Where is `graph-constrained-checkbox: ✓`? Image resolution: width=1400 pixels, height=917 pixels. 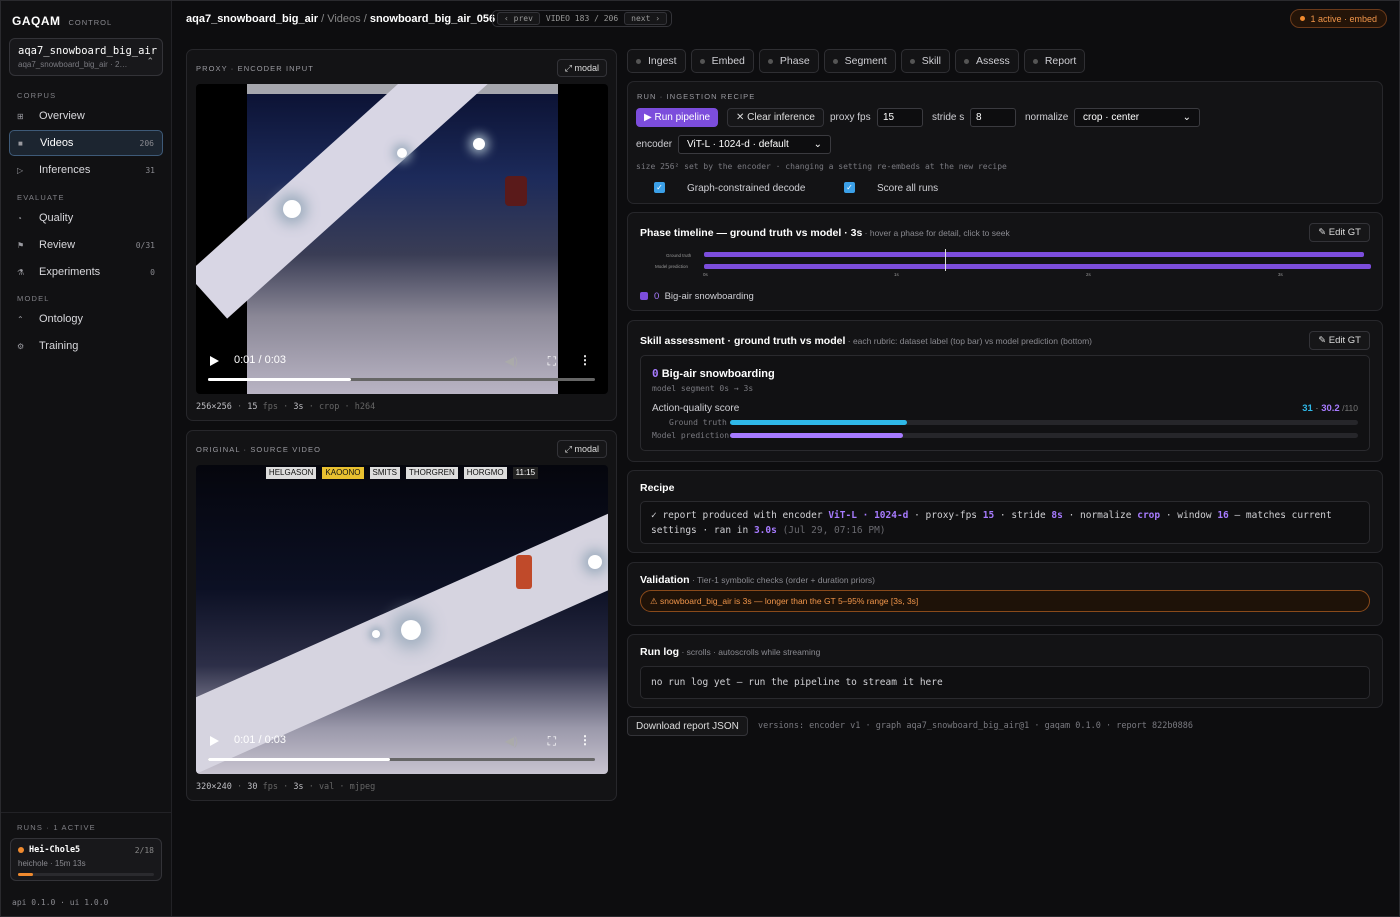
graph-constrained-checkbox: ✓ is located at coordinates (659, 187).